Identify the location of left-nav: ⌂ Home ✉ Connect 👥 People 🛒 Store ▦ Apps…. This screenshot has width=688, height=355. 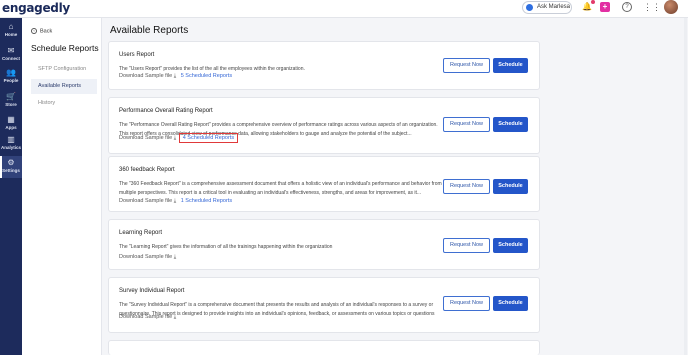
(11, 186).